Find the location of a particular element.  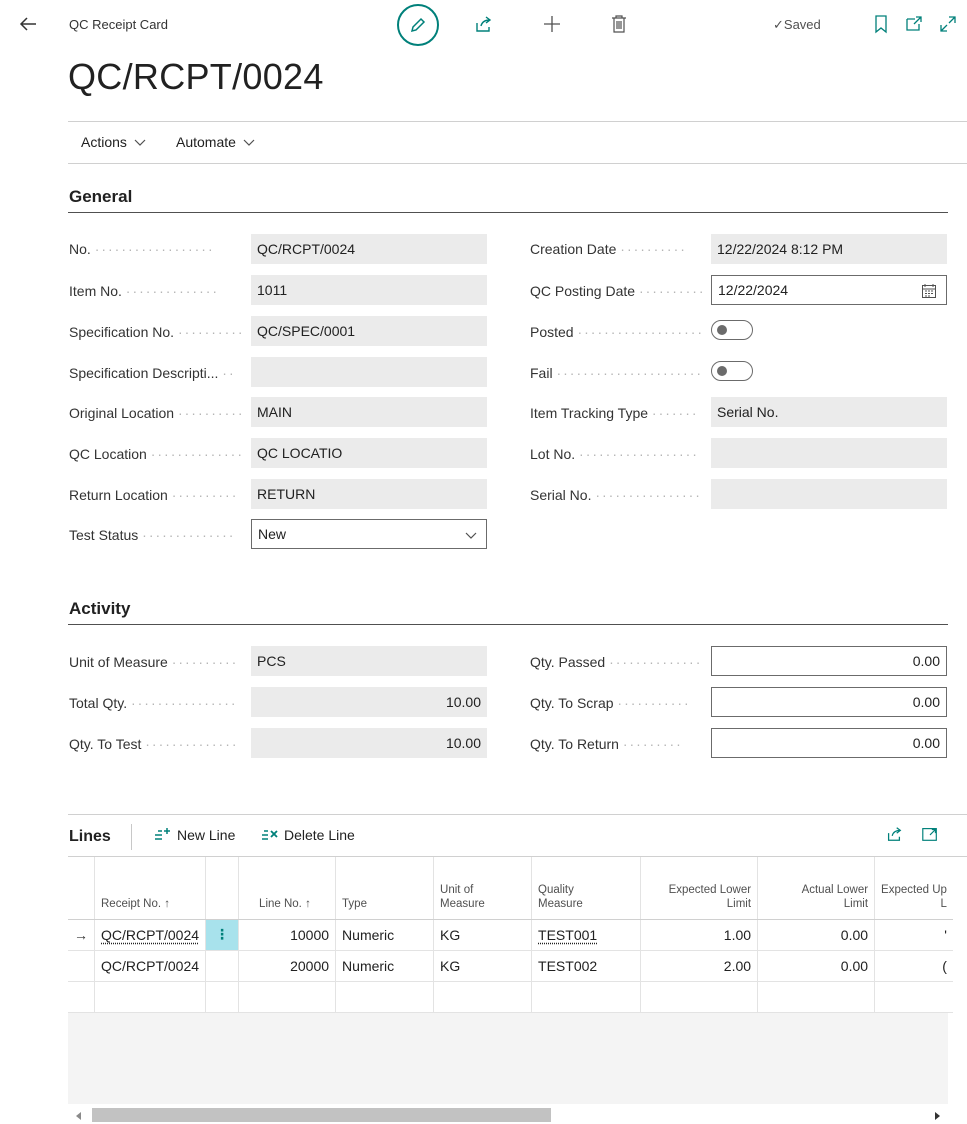

field-label-return-location: Return Location ·········· is located at coordinates (154, 495).